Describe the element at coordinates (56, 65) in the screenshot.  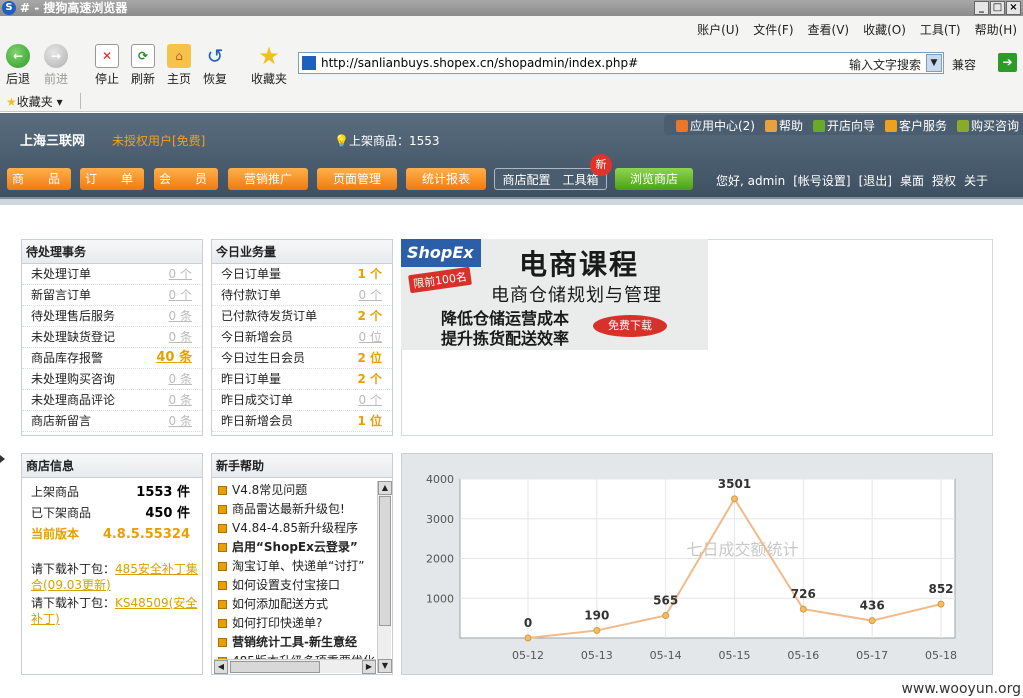
I see `forward-button: → 前进` at that location.